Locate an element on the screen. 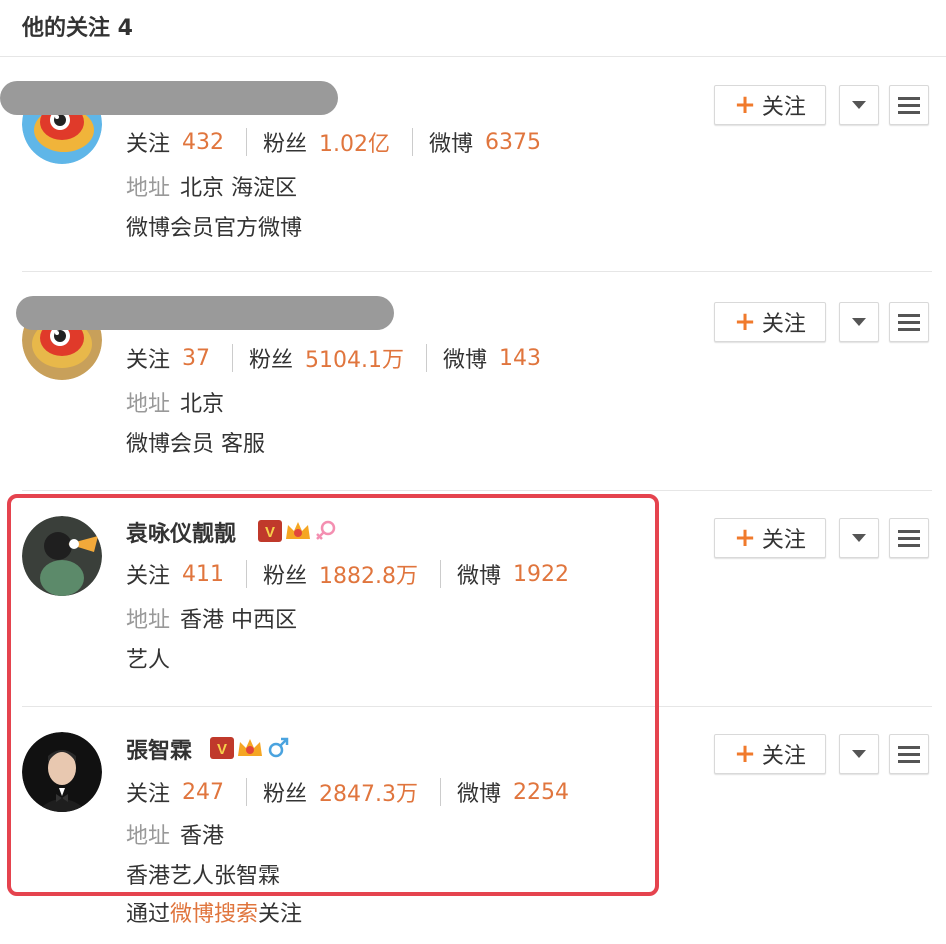 The height and width of the screenshot is (944, 946). weibo-search-link: 微博搜索 is located at coordinates (214, 914).